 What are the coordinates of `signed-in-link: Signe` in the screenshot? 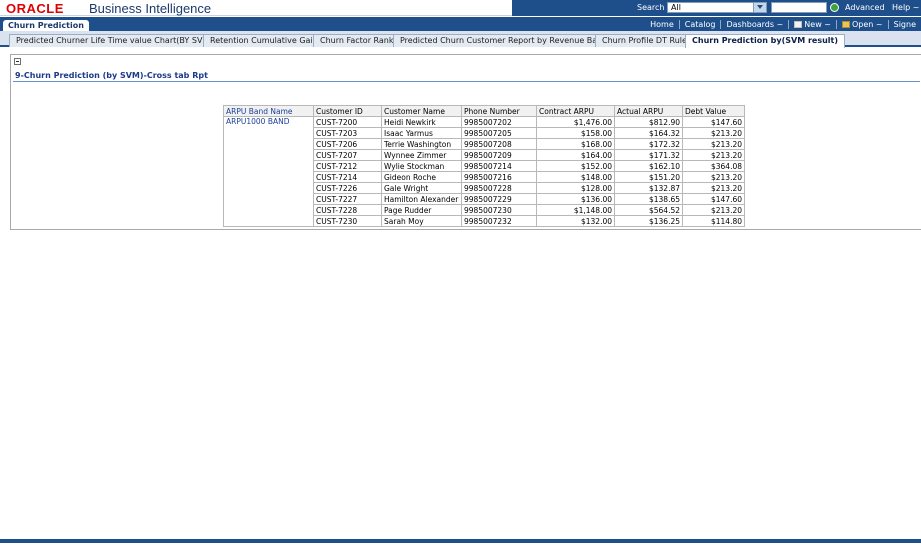 It's located at (905, 24).